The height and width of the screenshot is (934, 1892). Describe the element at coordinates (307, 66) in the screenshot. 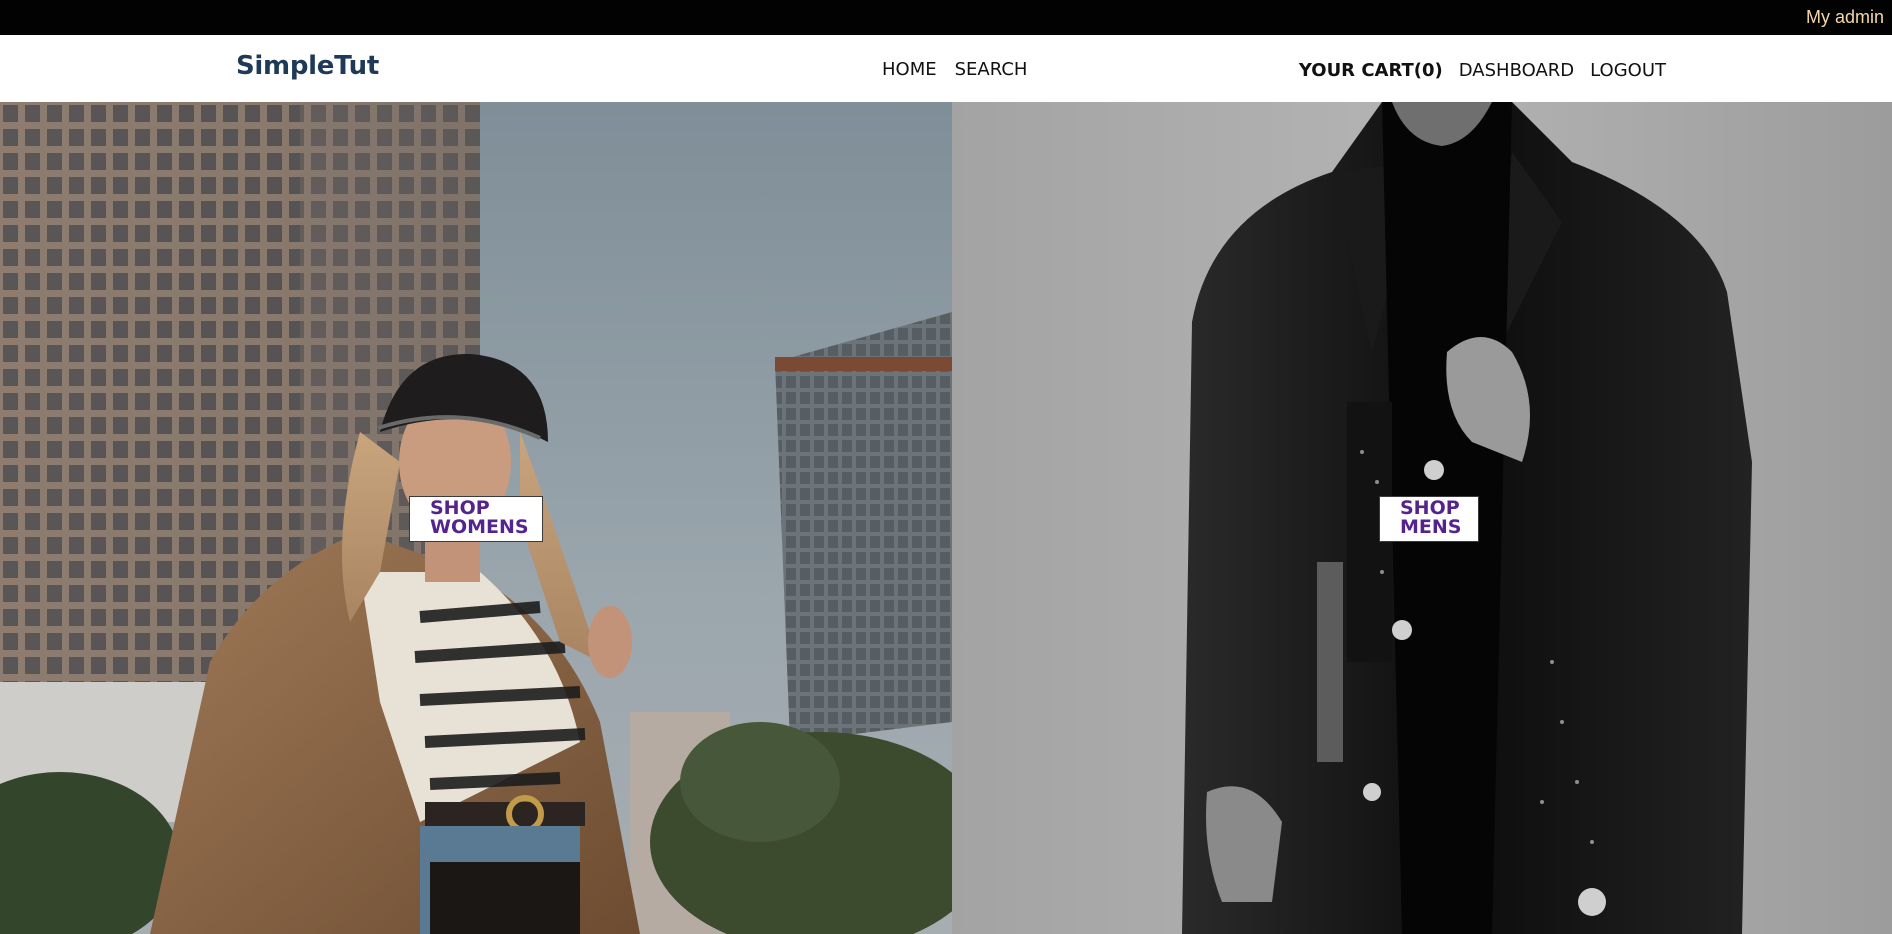

I see `site-logo: SimpleTut` at that location.